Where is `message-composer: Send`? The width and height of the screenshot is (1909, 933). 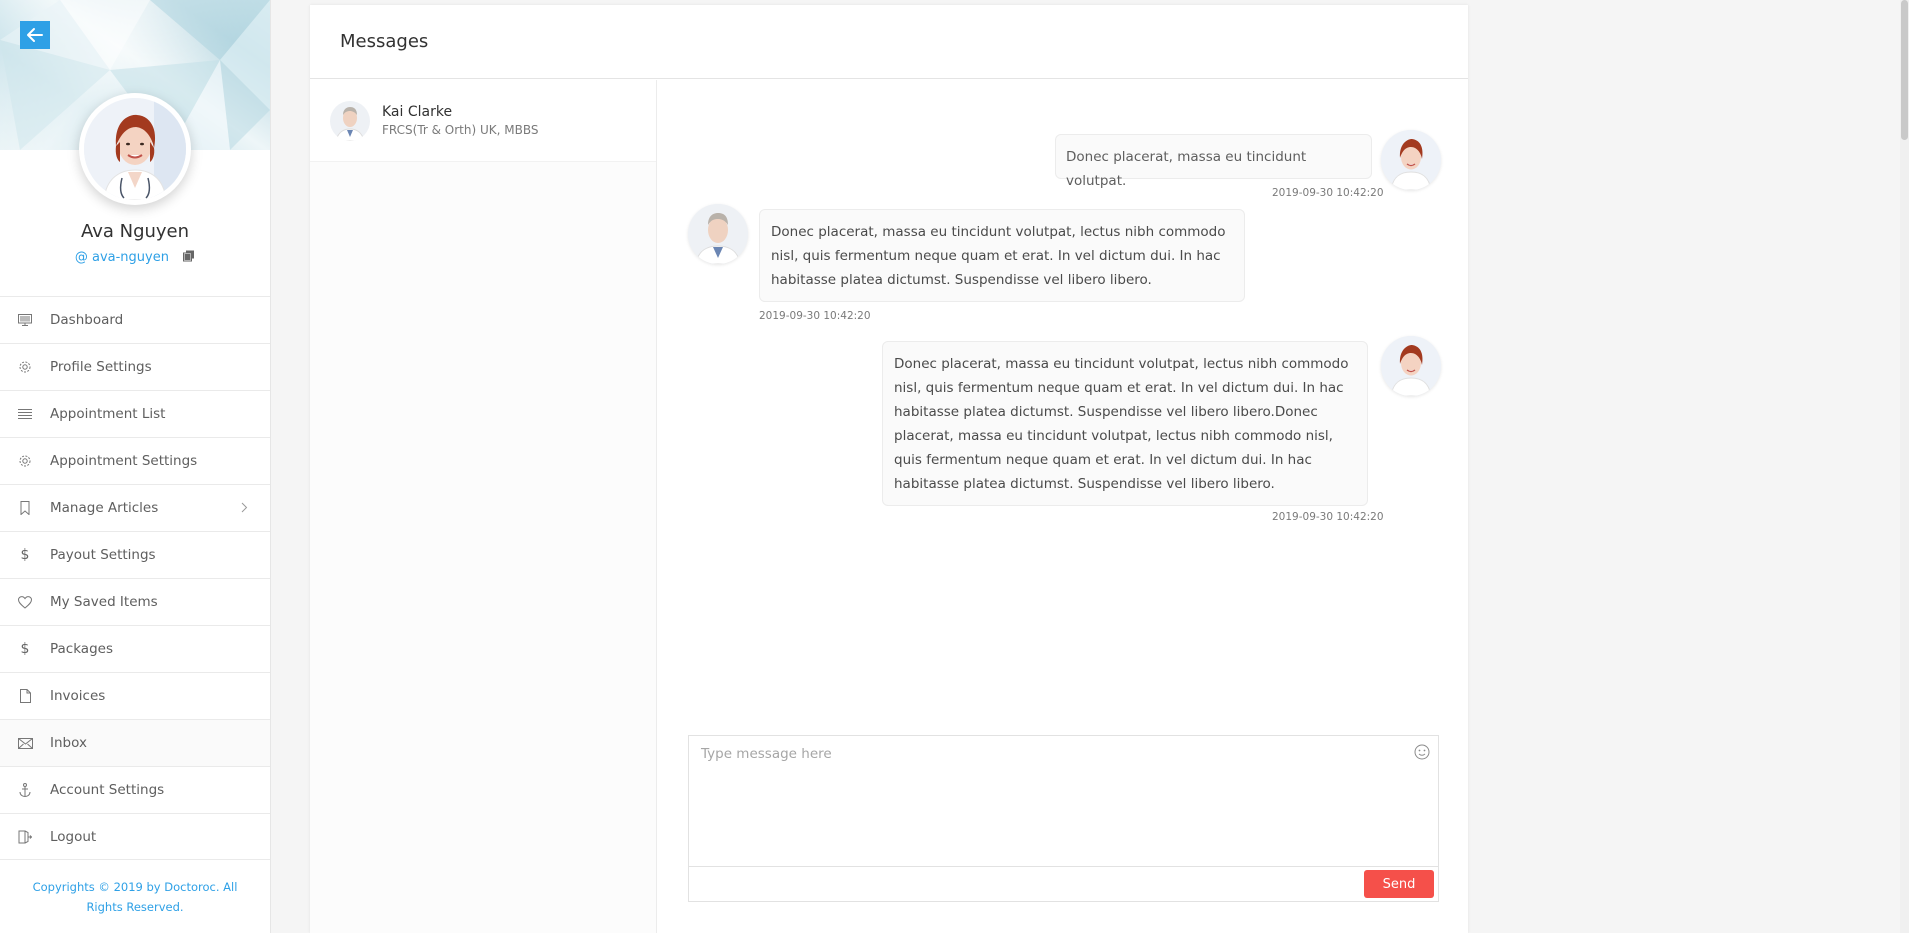
message-composer: Send is located at coordinates (1063, 818).